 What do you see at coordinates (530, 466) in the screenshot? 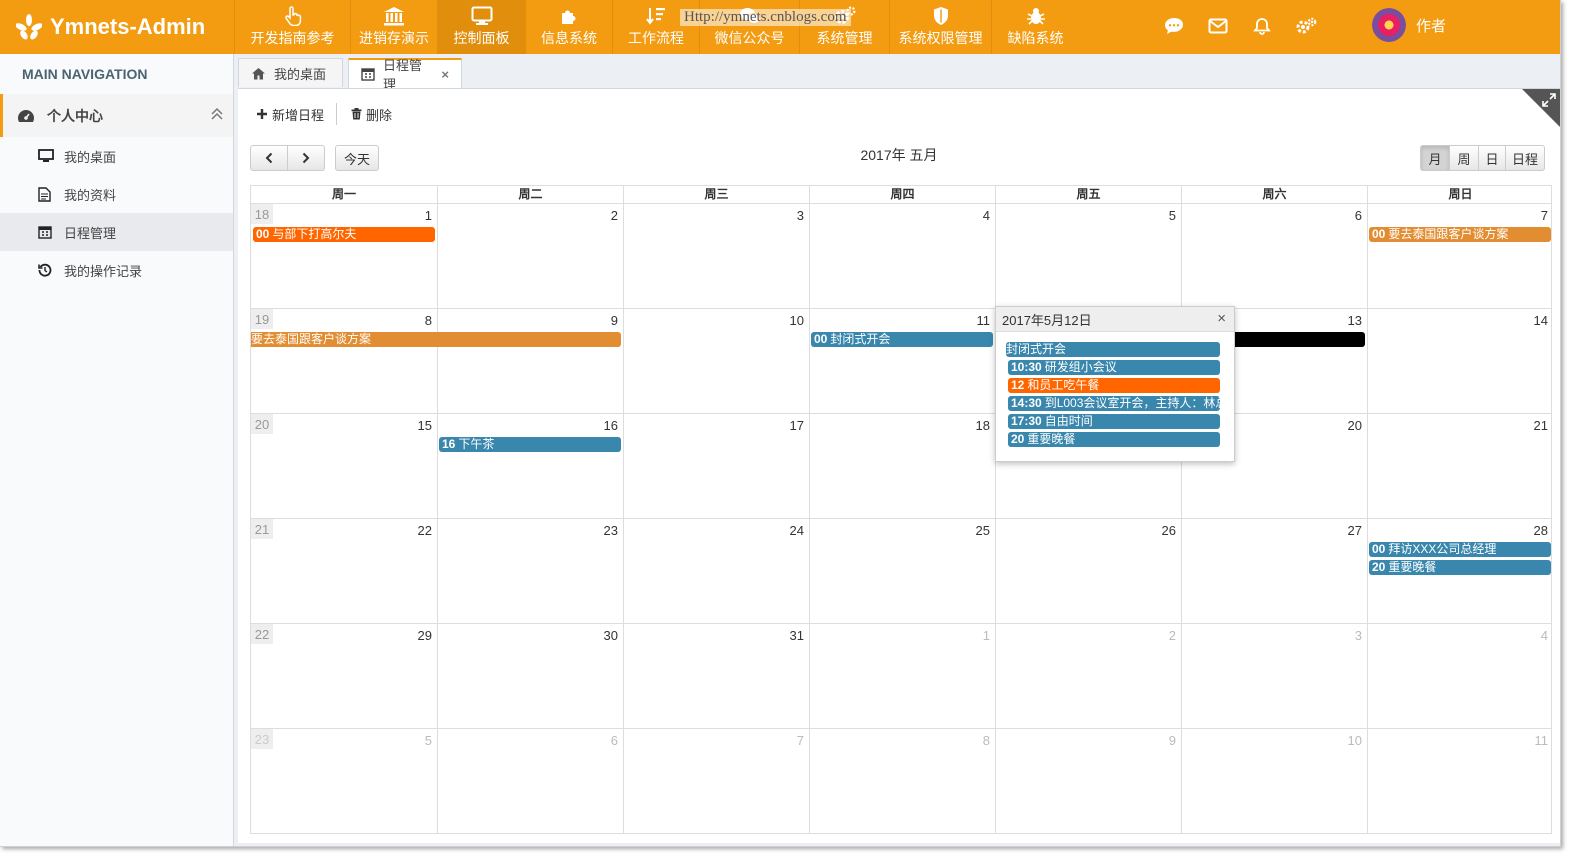
I see `day-cell: 16` at bounding box center [530, 466].